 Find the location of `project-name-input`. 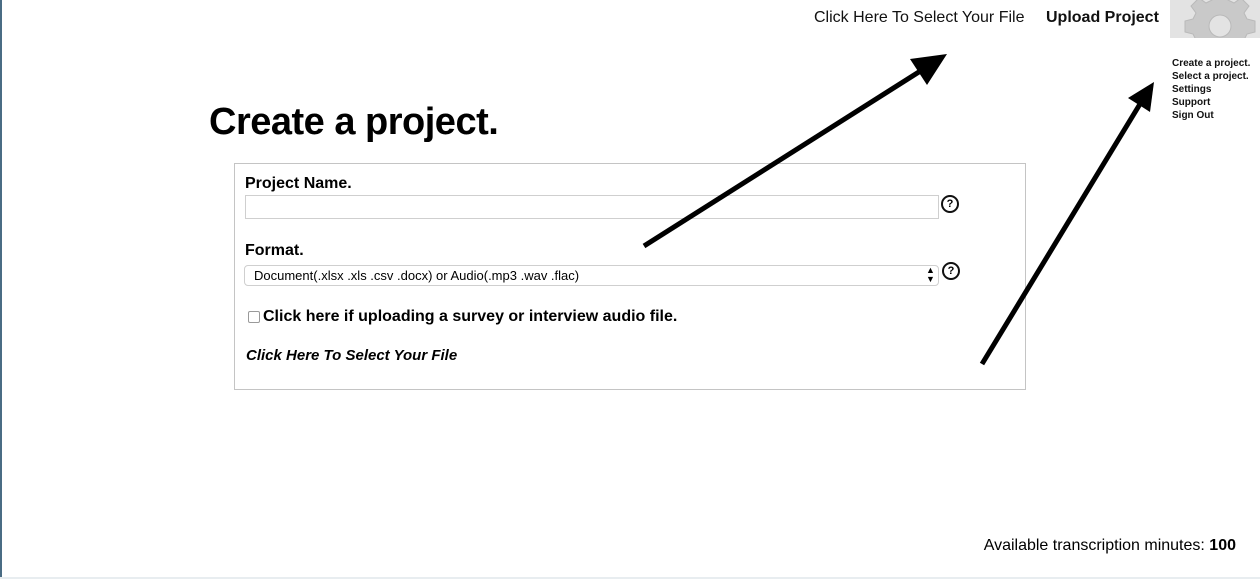

project-name-input is located at coordinates (592, 207).